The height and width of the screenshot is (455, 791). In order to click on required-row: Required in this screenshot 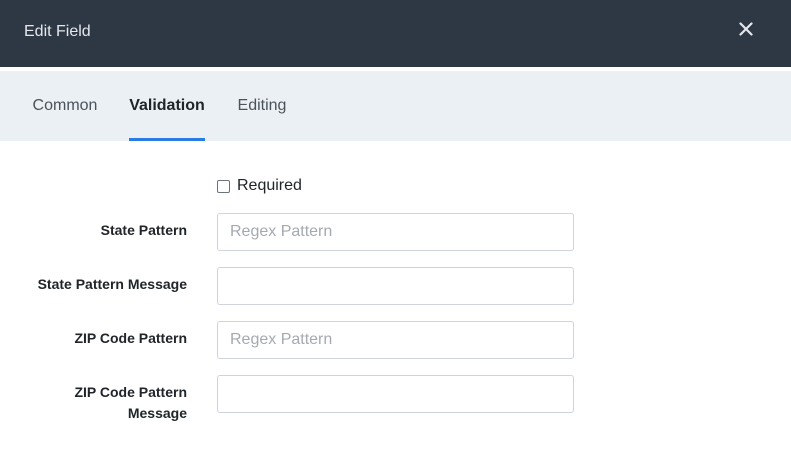, I will do `click(259, 186)`.